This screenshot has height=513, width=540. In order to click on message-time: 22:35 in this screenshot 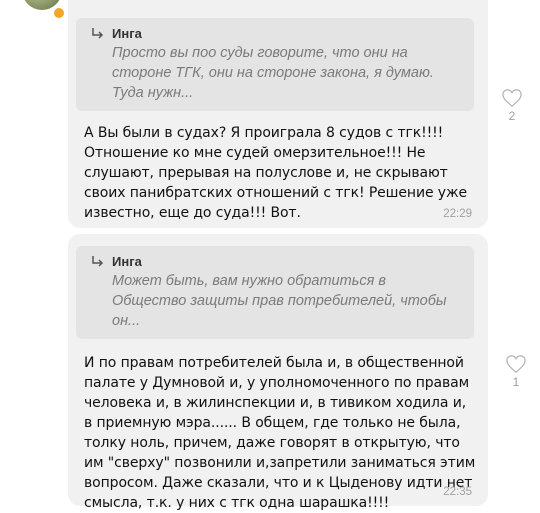, I will do `click(457, 492)`.